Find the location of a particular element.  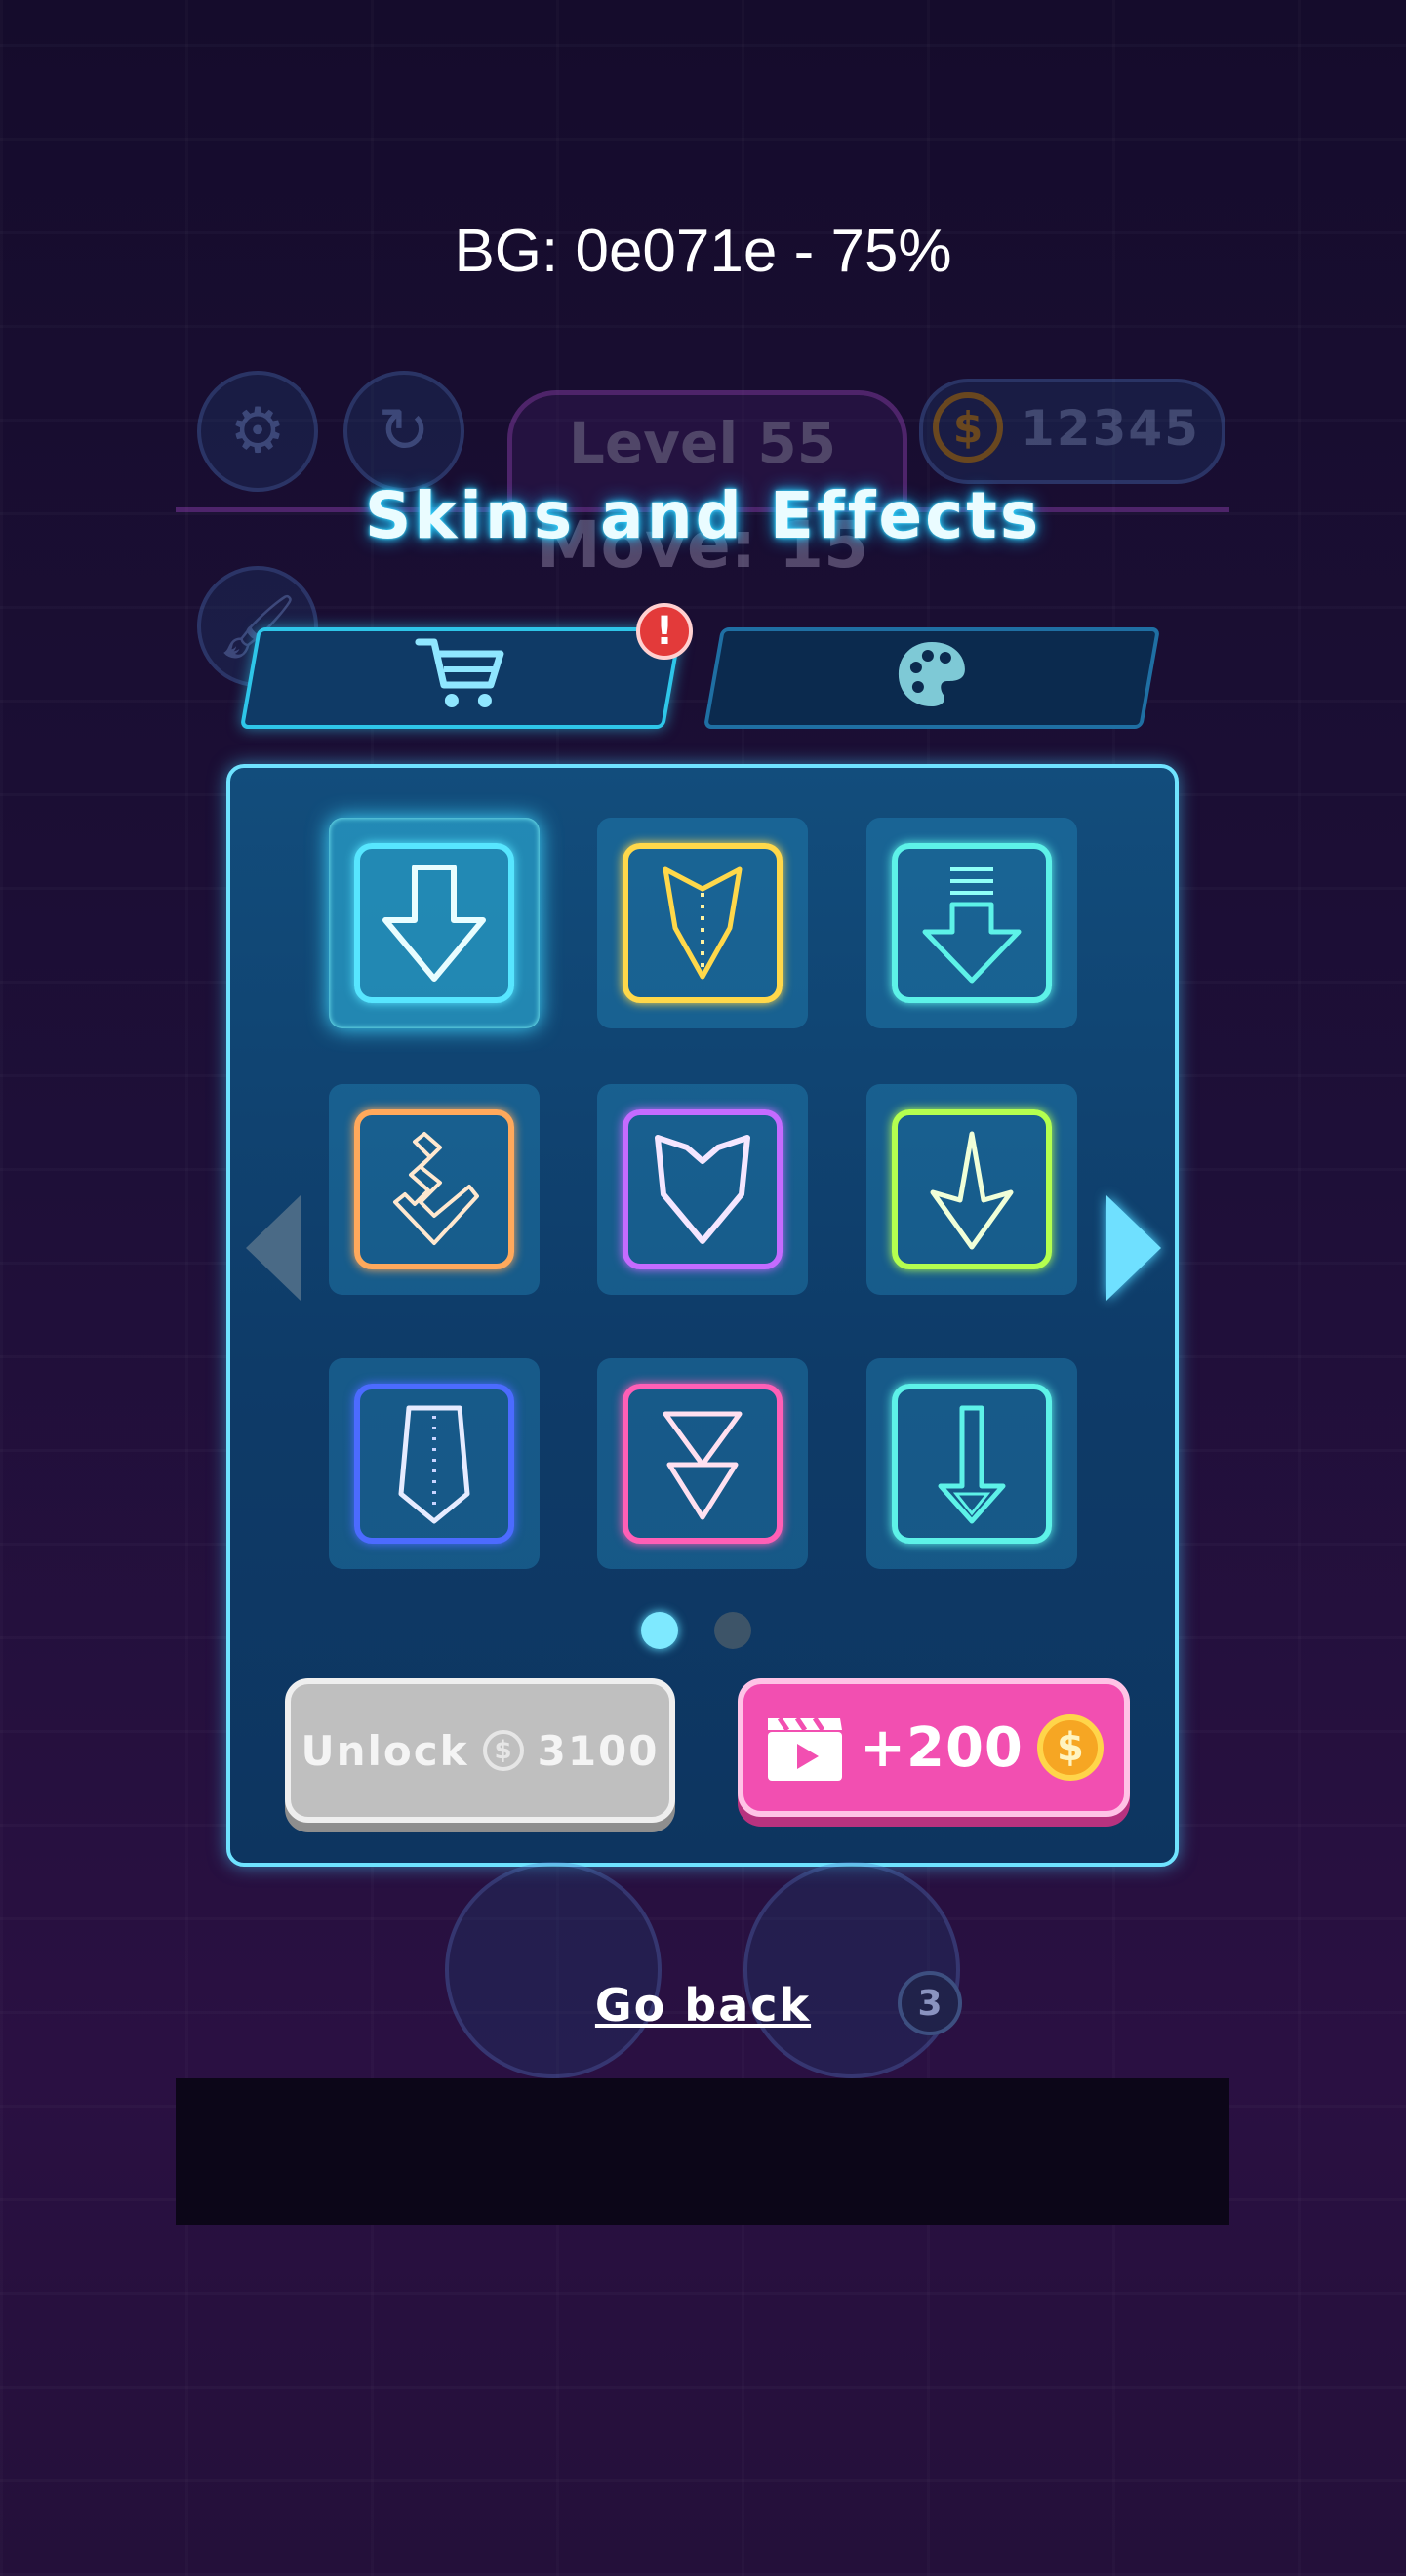

modal-title: Skins and Effects is located at coordinates (703, 515).